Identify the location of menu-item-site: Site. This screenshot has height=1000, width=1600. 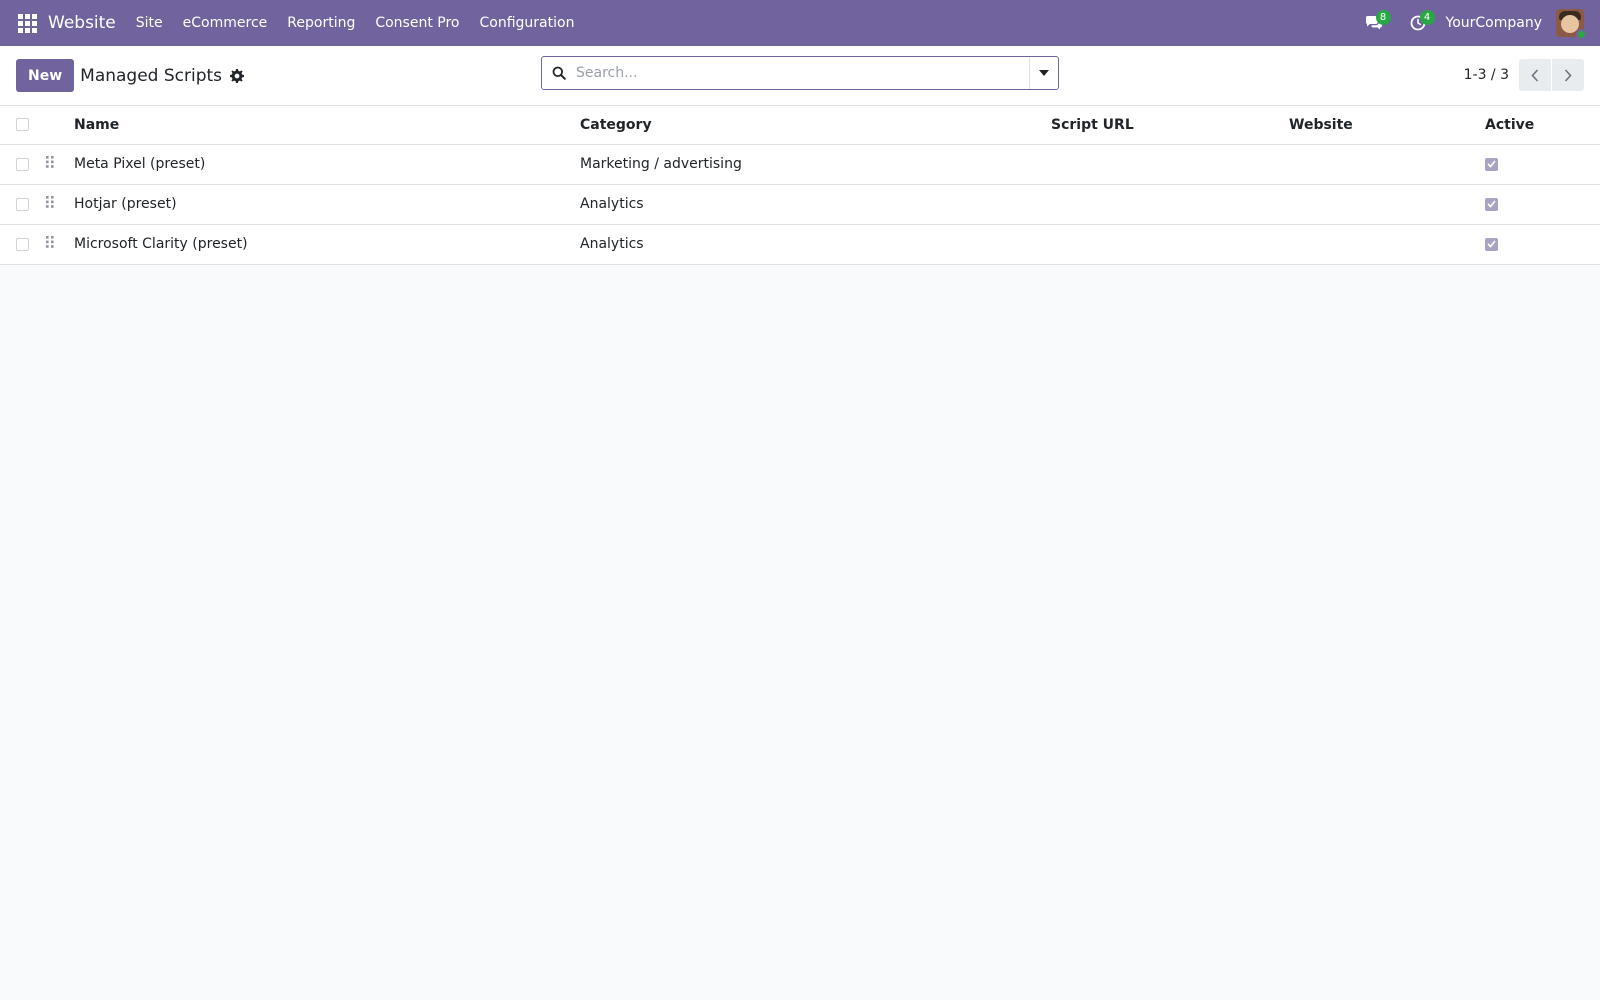
(149, 23).